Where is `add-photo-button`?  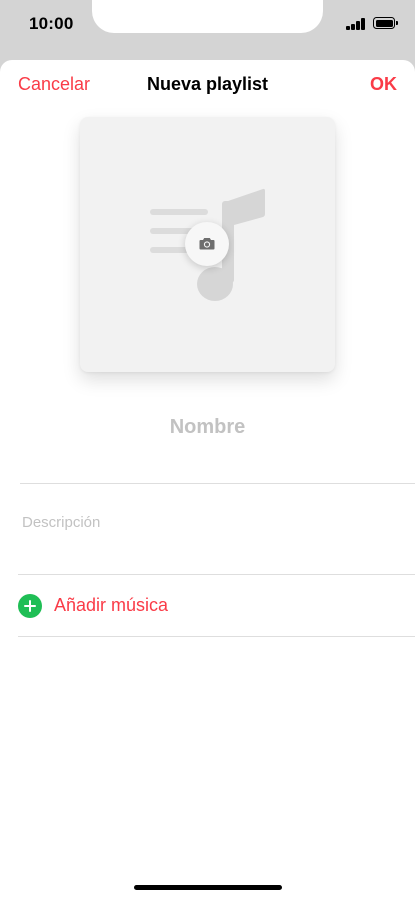 add-photo-button is located at coordinates (207, 244).